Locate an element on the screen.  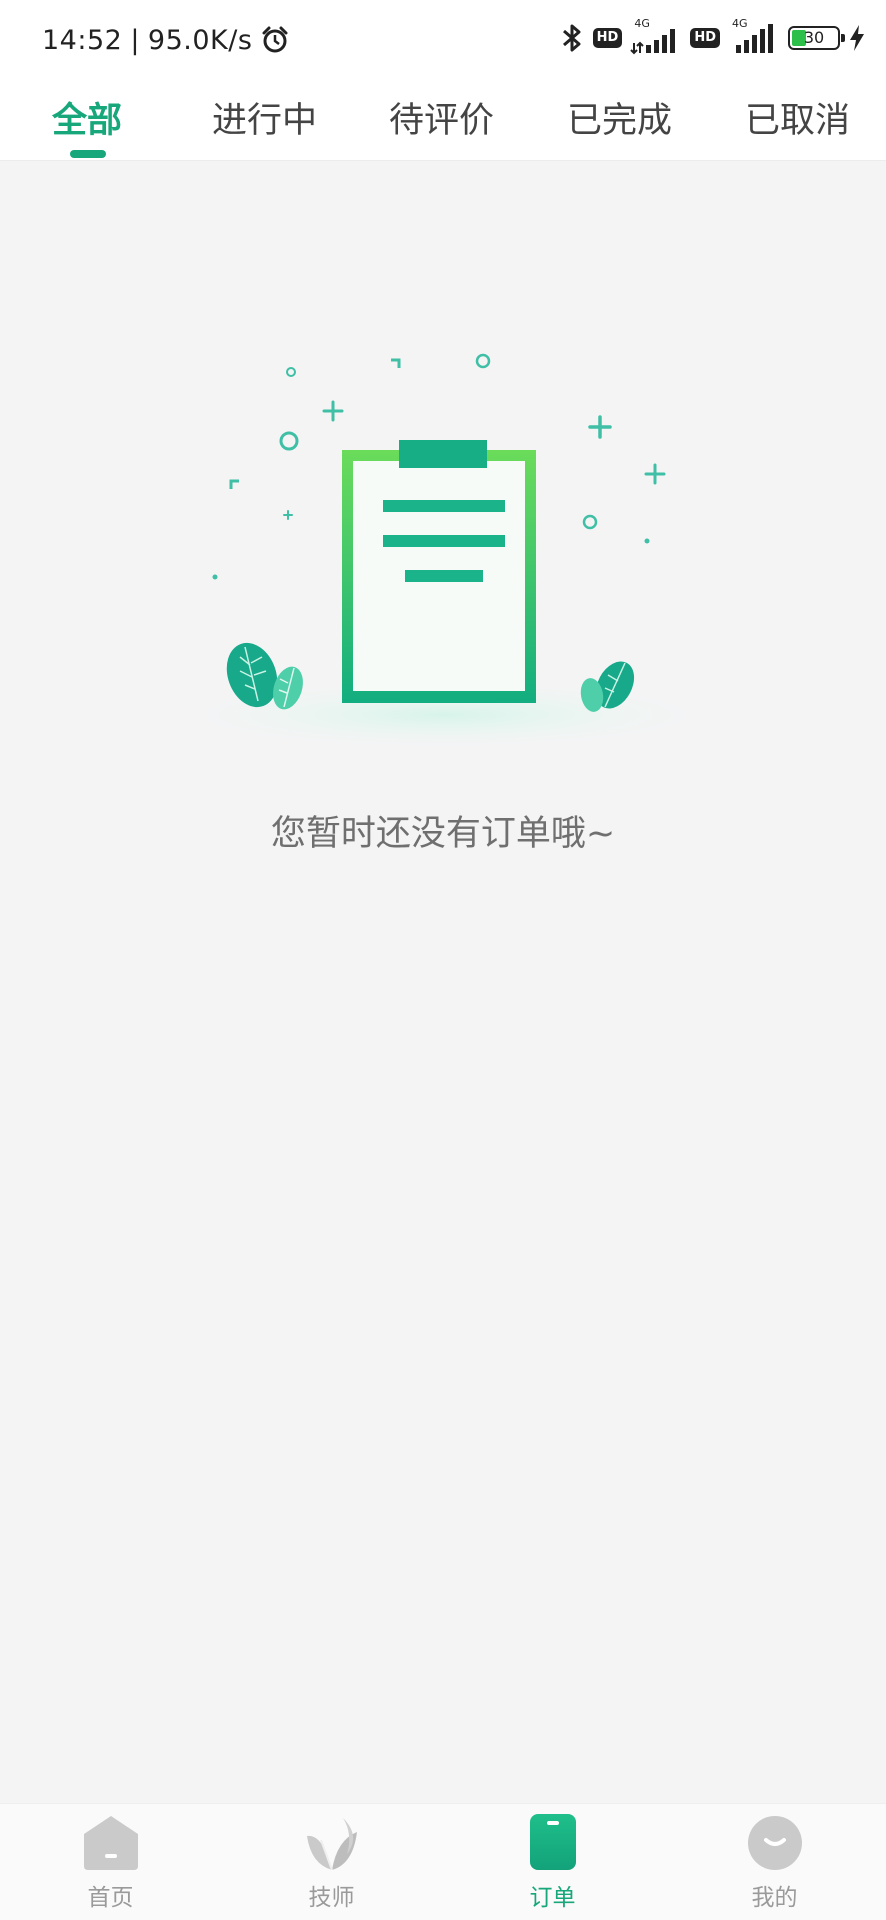
battery-indicator: 30 is located at coordinates (816, 38).